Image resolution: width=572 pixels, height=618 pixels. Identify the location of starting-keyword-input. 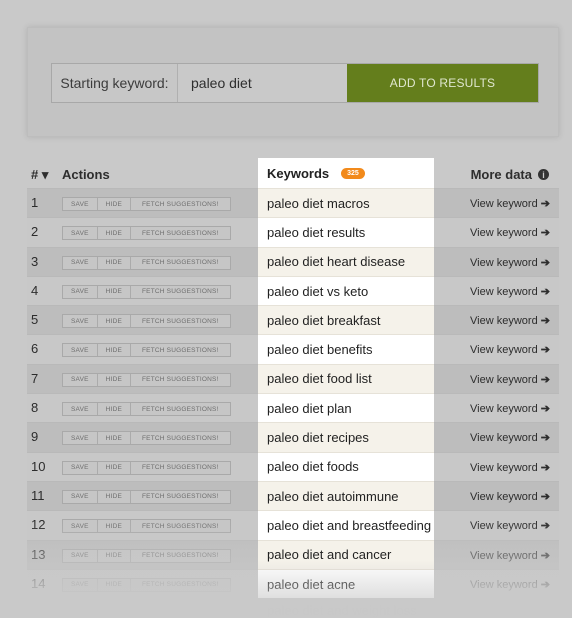
(262, 83).